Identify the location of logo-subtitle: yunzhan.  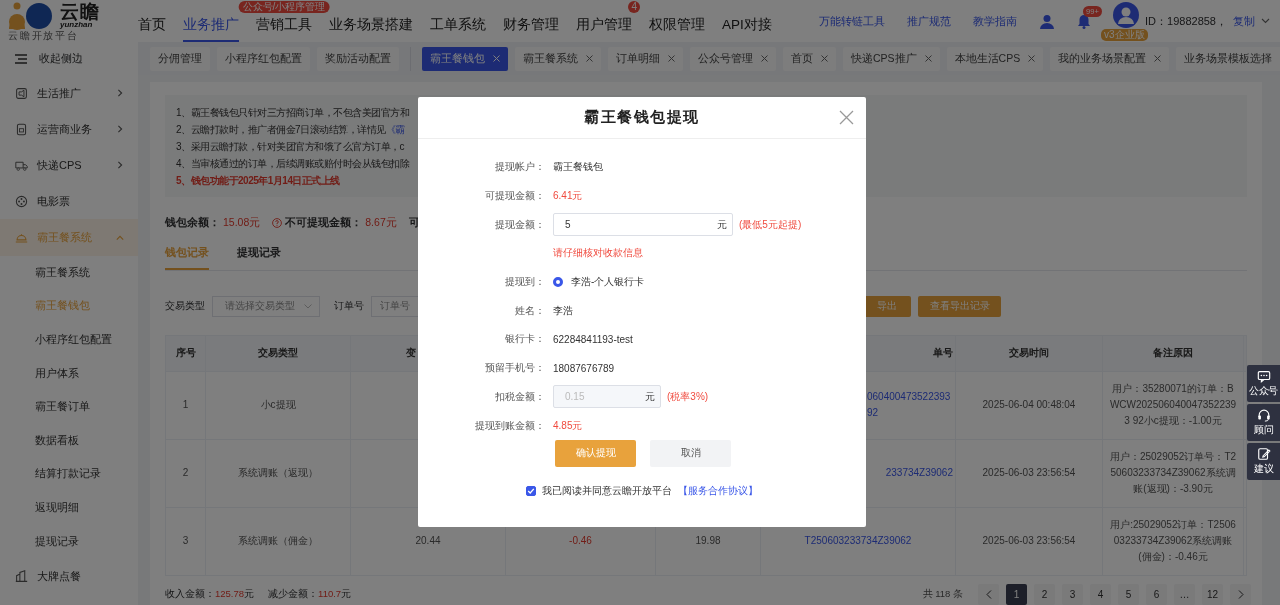
(76, 25).